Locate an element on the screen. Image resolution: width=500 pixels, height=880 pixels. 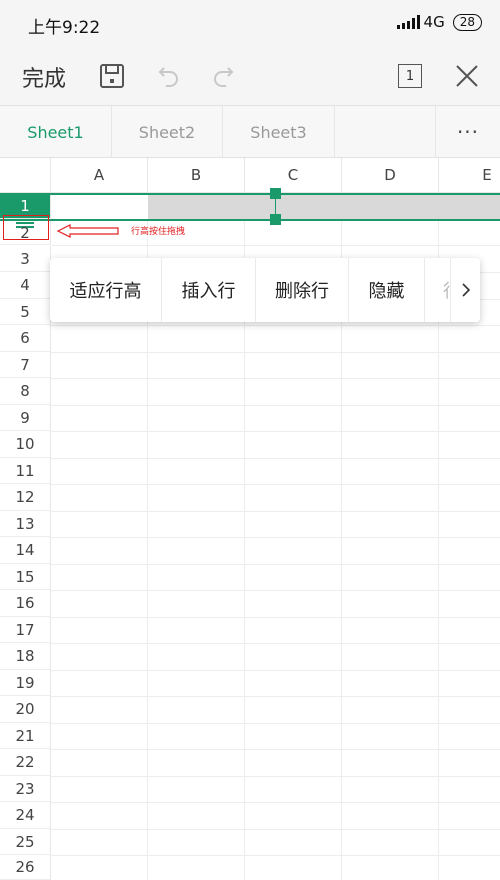
row-header-13: 13 is located at coordinates (25, 524).